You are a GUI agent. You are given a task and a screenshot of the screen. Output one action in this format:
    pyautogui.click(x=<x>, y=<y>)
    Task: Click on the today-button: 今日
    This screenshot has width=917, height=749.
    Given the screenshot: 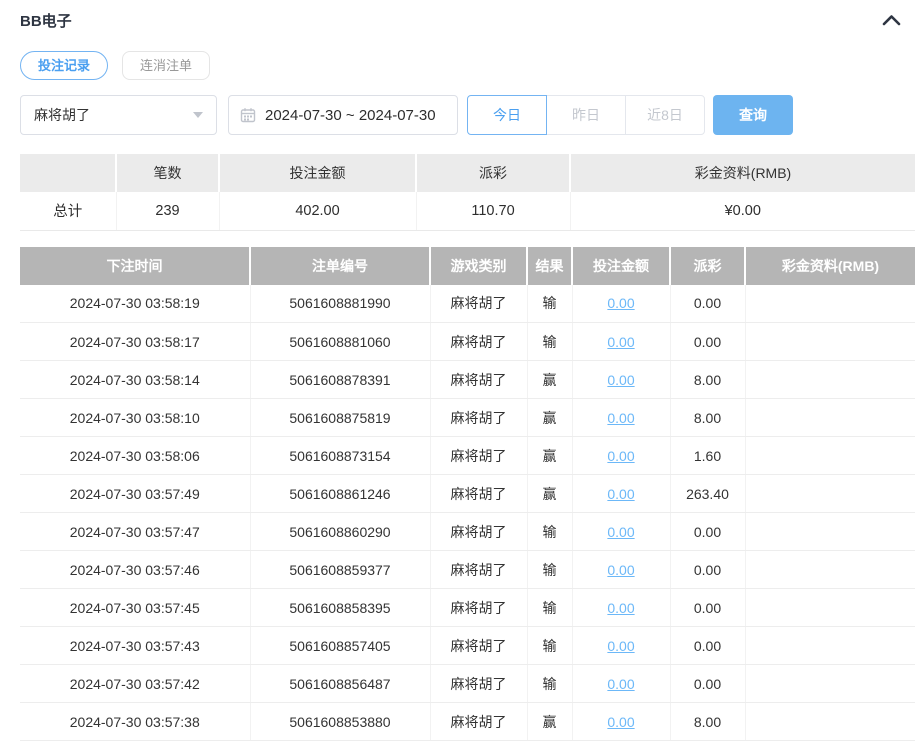 What is the action you would take?
    pyautogui.click(x=507, y=115)
    